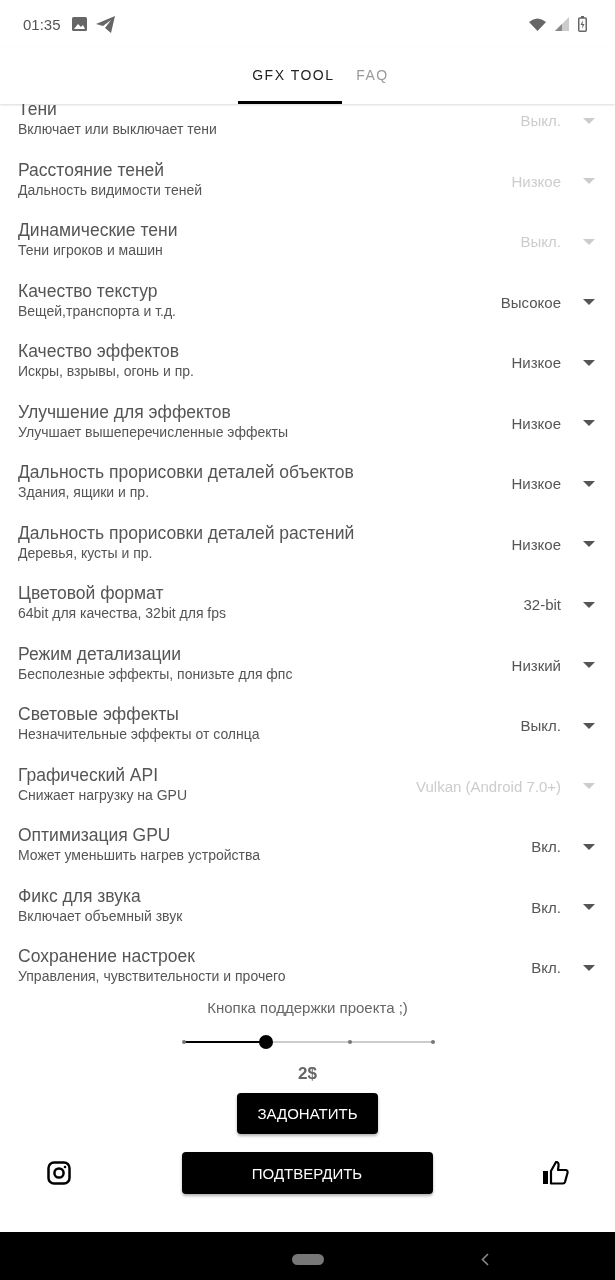 The image size is (615, 1280). I want to click on setting-title: Цветовой формат, so click(91, 593).